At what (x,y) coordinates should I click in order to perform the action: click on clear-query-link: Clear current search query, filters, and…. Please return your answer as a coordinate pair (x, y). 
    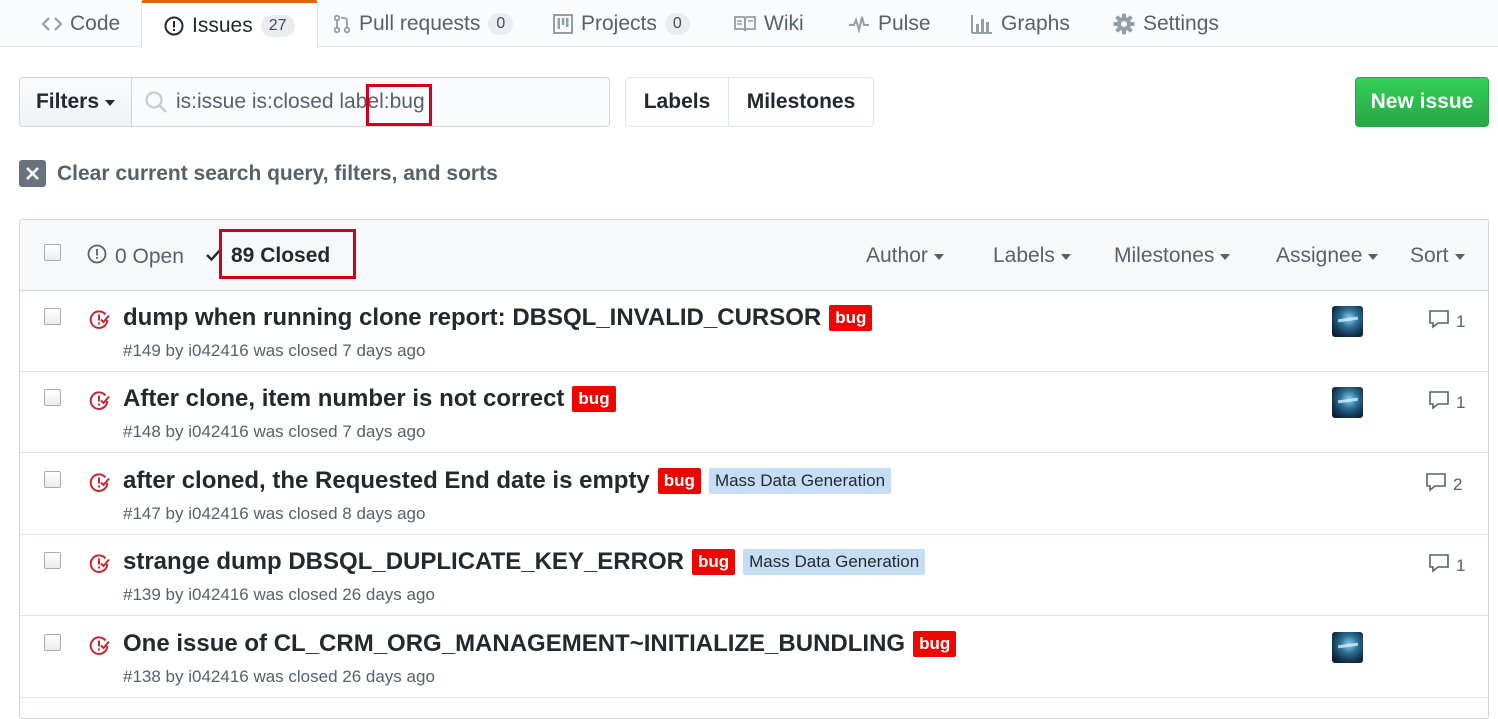
    Looking at the image, I should click on (258, 173).